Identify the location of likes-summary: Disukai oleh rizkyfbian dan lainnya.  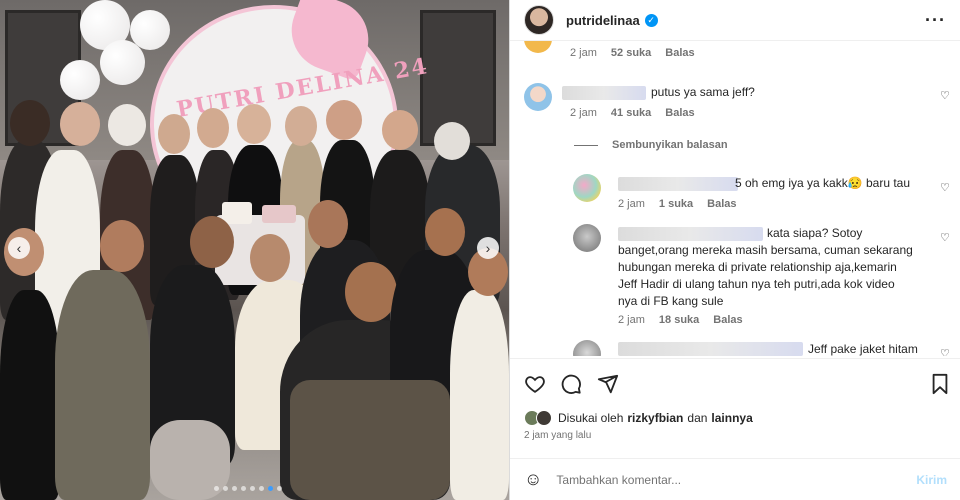
(638, 418).